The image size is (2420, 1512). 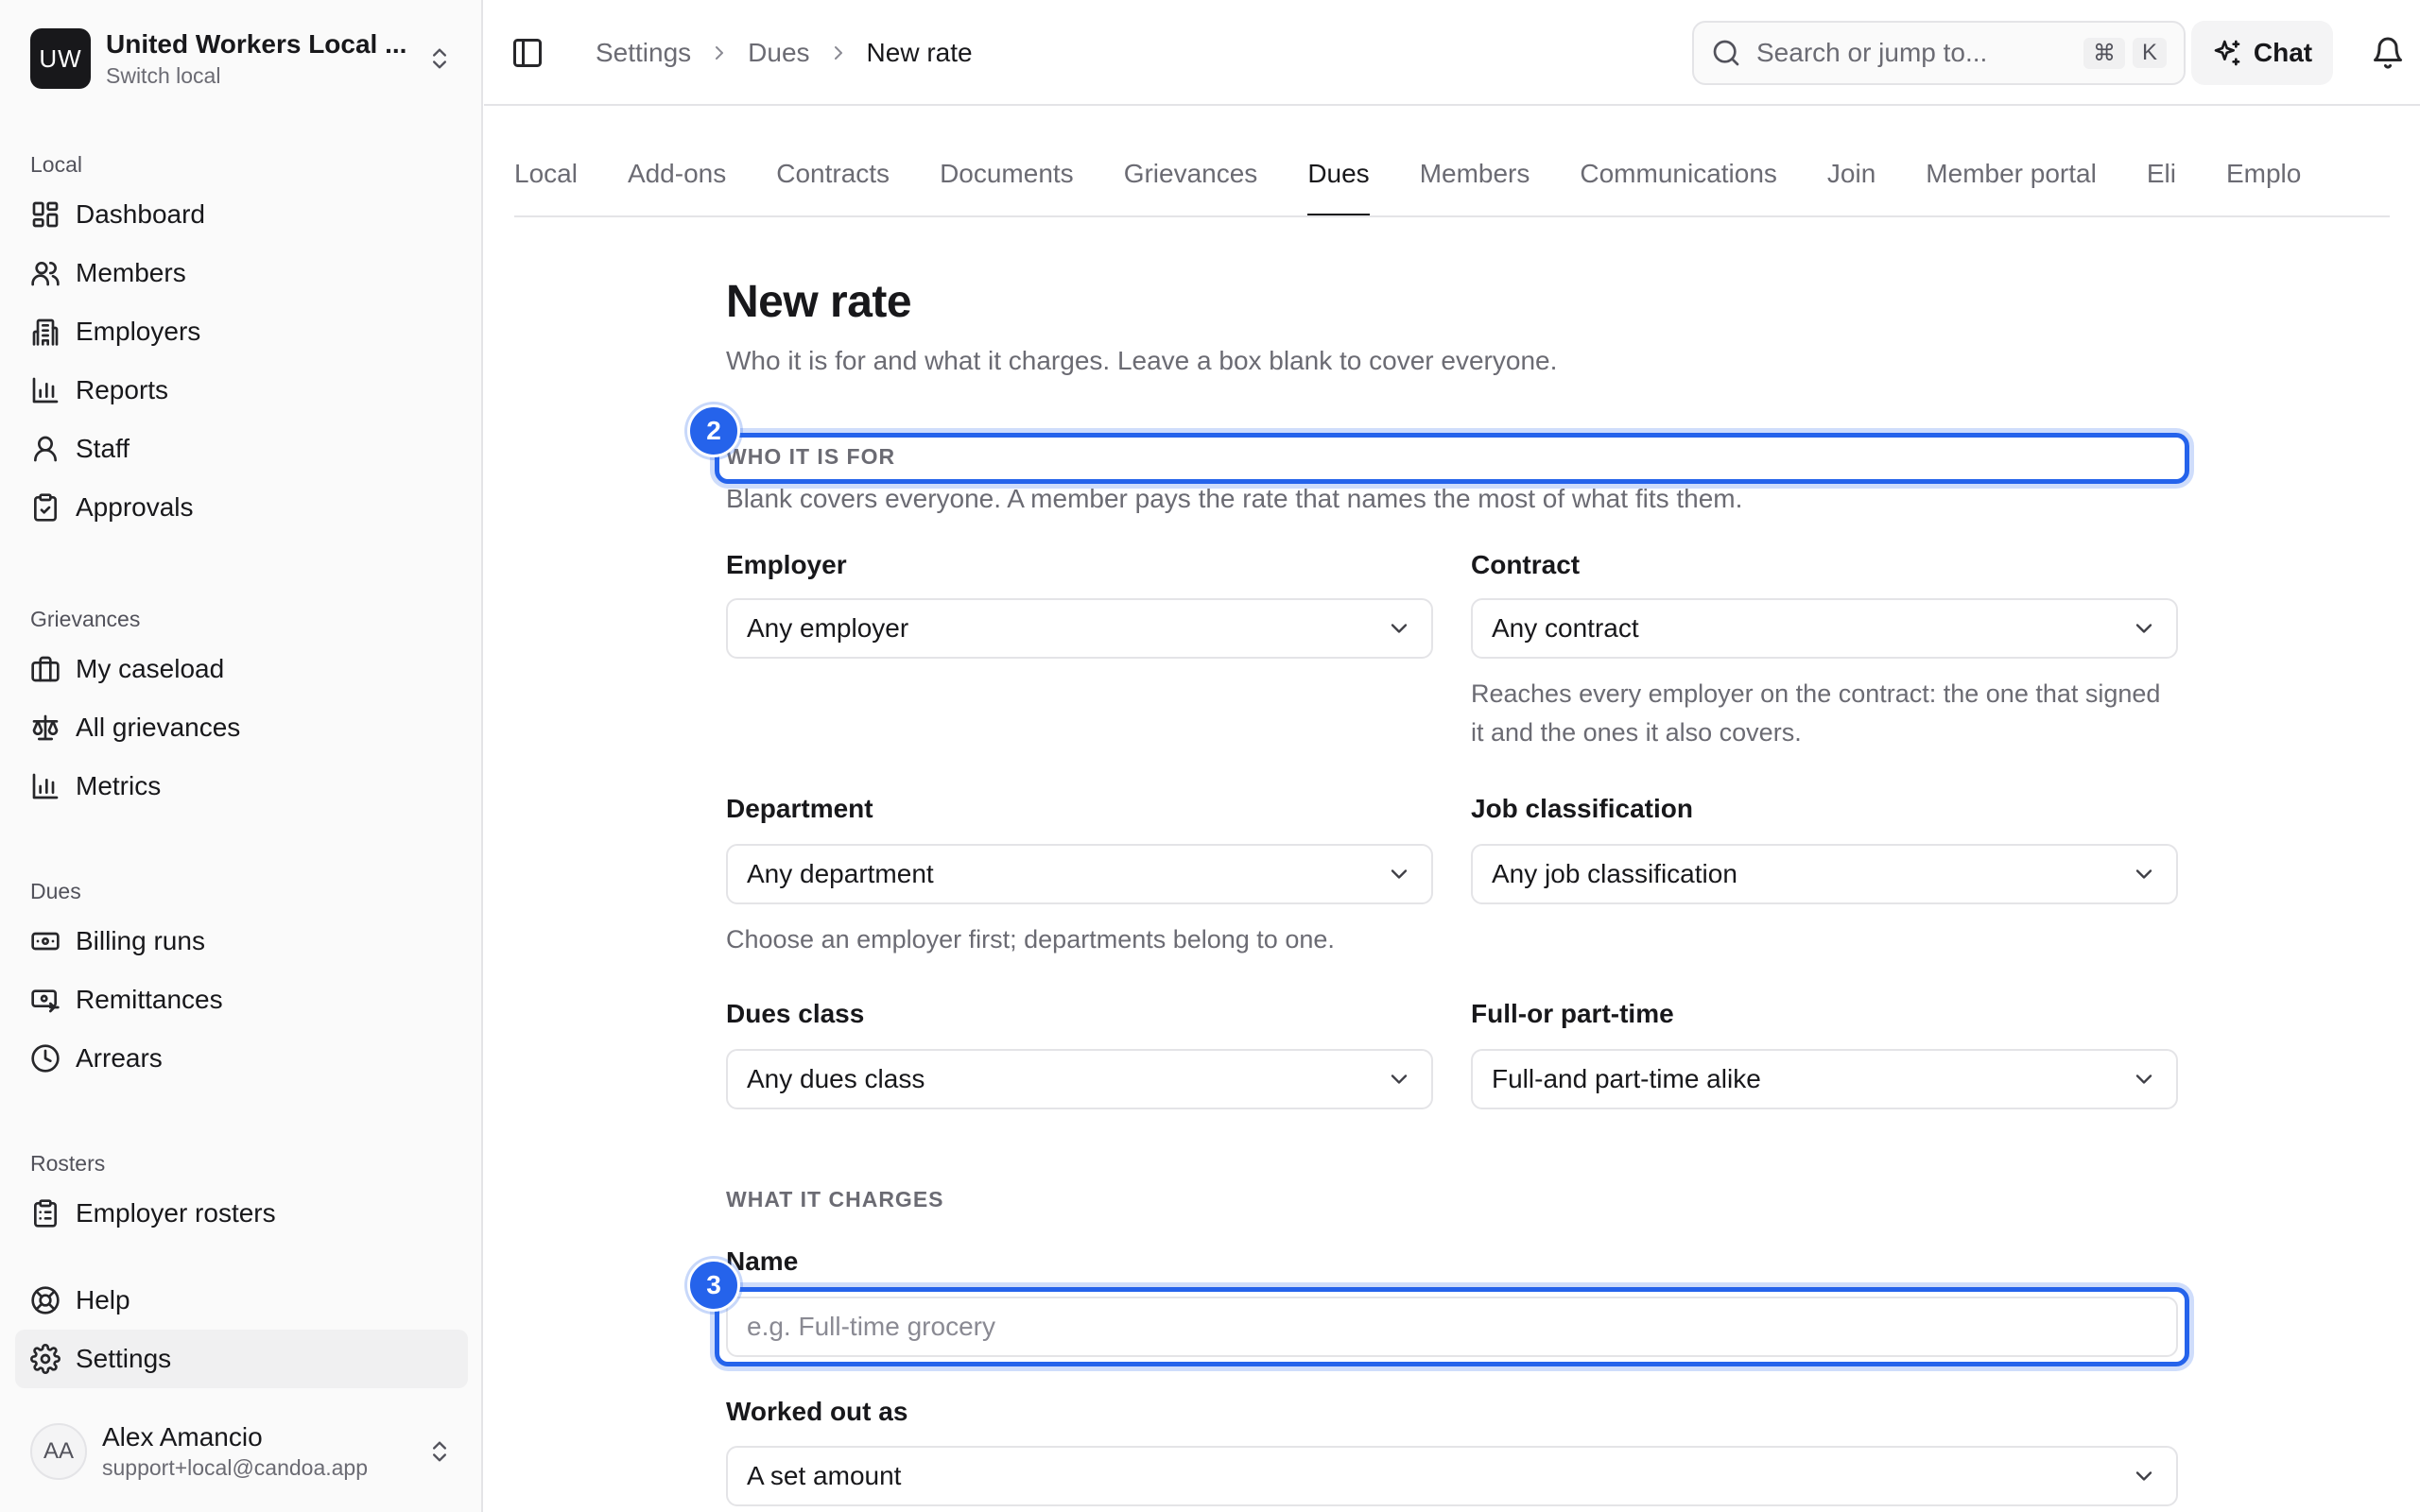 I want to click on org-switch-label: Switch local, so click(x=163, y=75).